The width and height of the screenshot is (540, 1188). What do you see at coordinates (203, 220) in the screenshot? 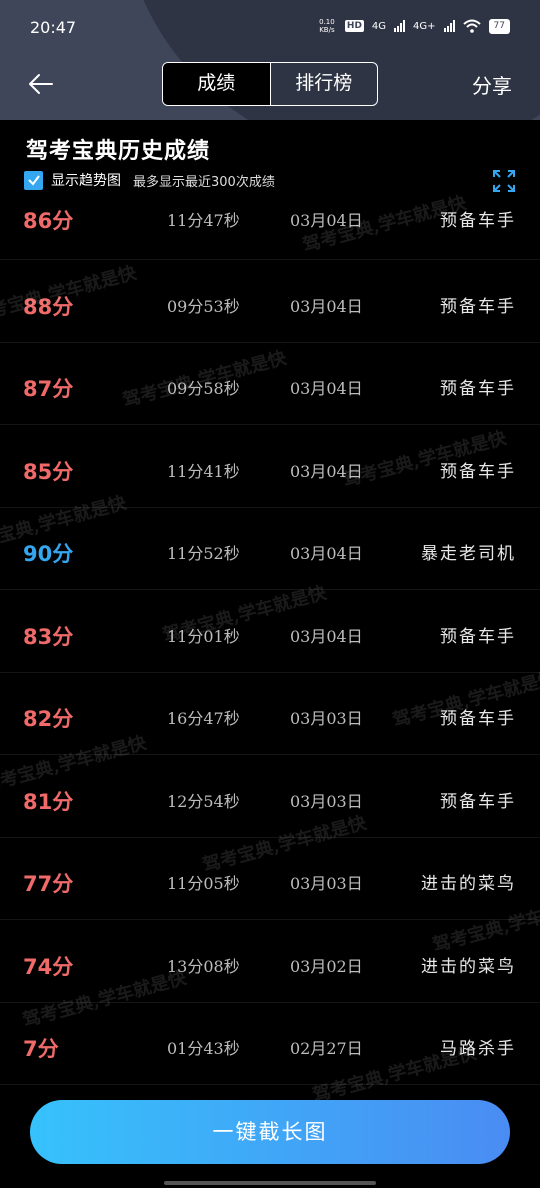
I see `duration-value: 11分47秒` at bounding box center [203, 220].